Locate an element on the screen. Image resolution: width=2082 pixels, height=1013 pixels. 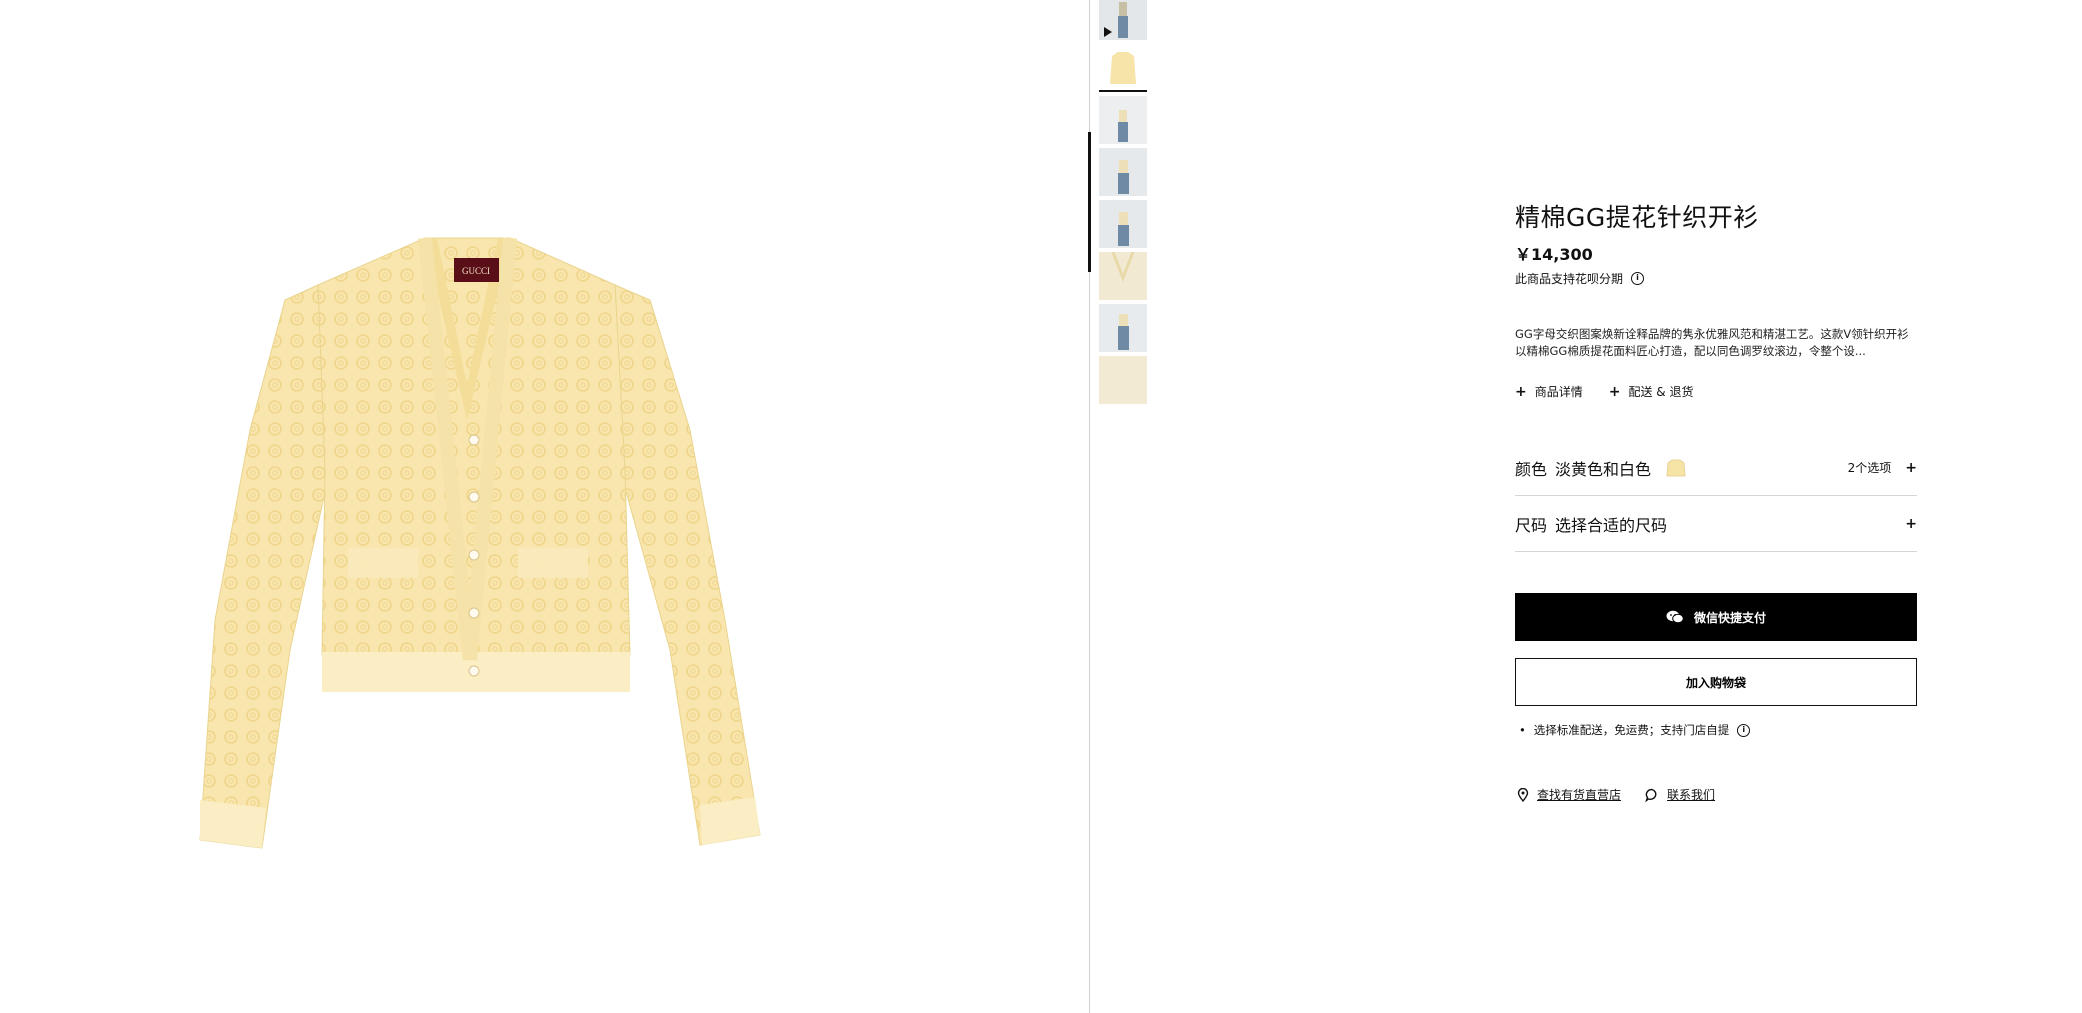
footer-links: 查找有货直营店 联系我们 is located at coordinates (1616, 794).